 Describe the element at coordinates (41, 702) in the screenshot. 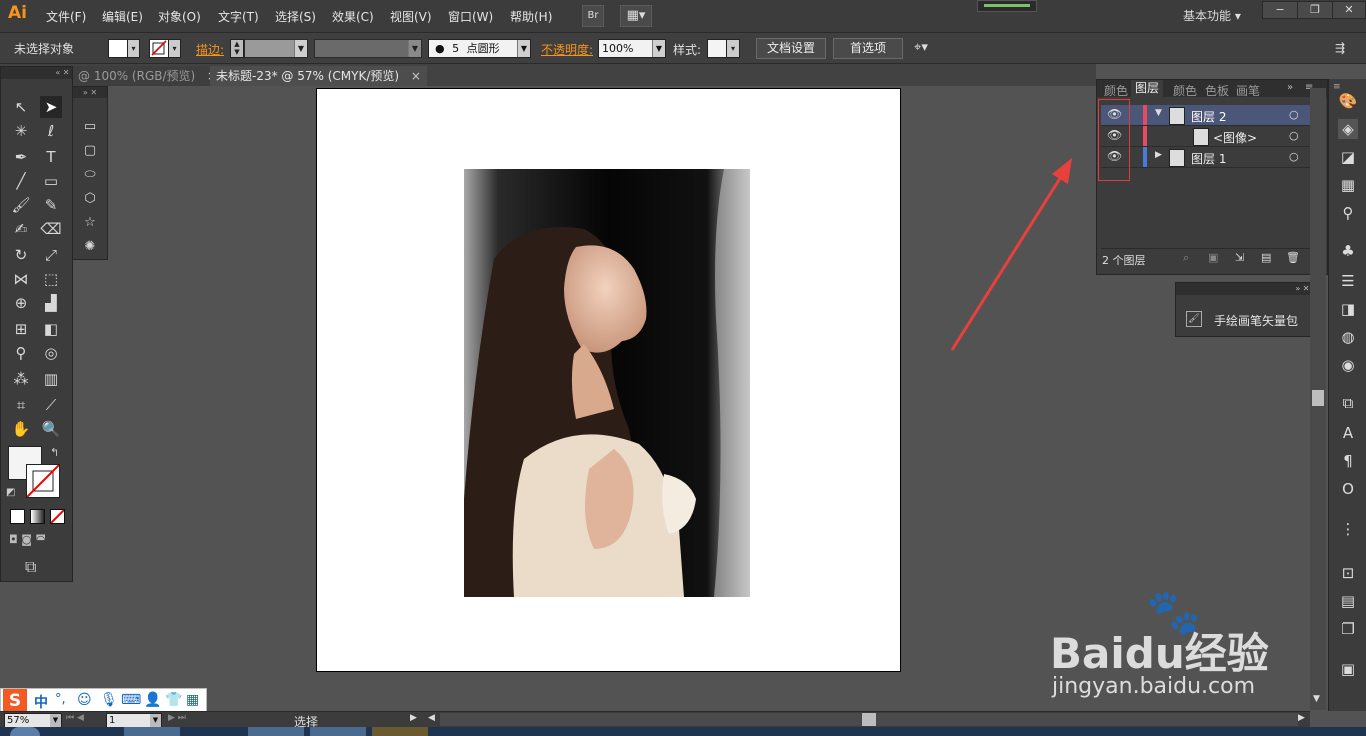

I see `ime-language: 中` at that location.